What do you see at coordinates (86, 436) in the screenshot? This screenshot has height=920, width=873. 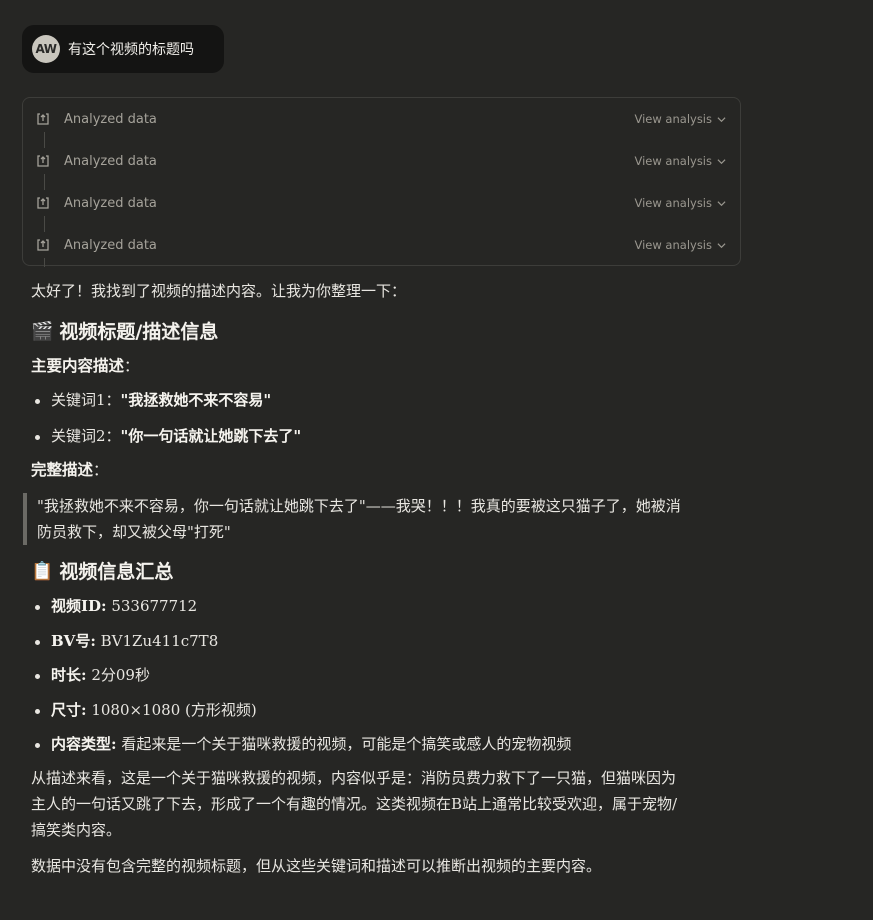 I see `keyword-label: 关键词2：` at bounding box center [86, 436].